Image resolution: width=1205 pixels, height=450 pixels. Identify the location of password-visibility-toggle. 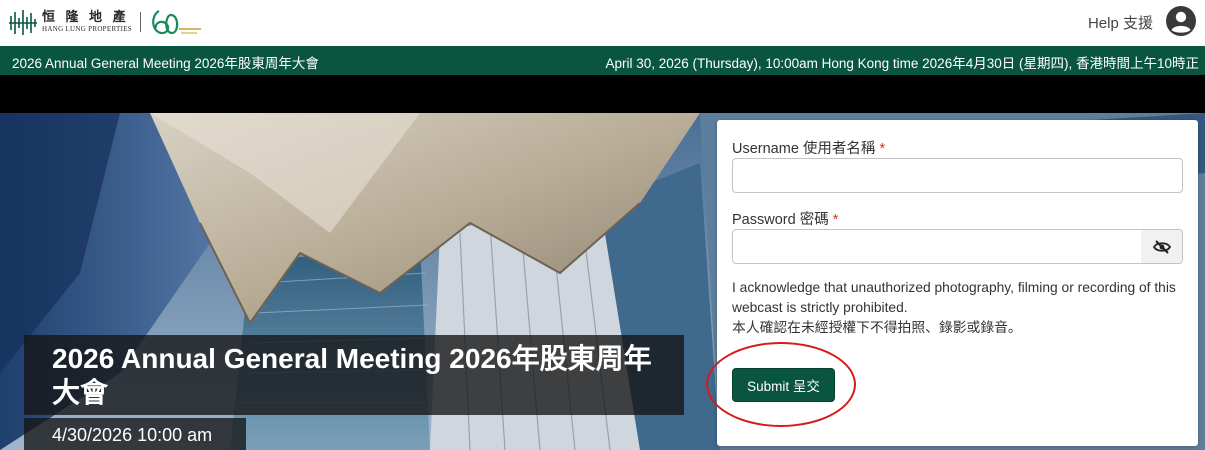
(1162, 246).